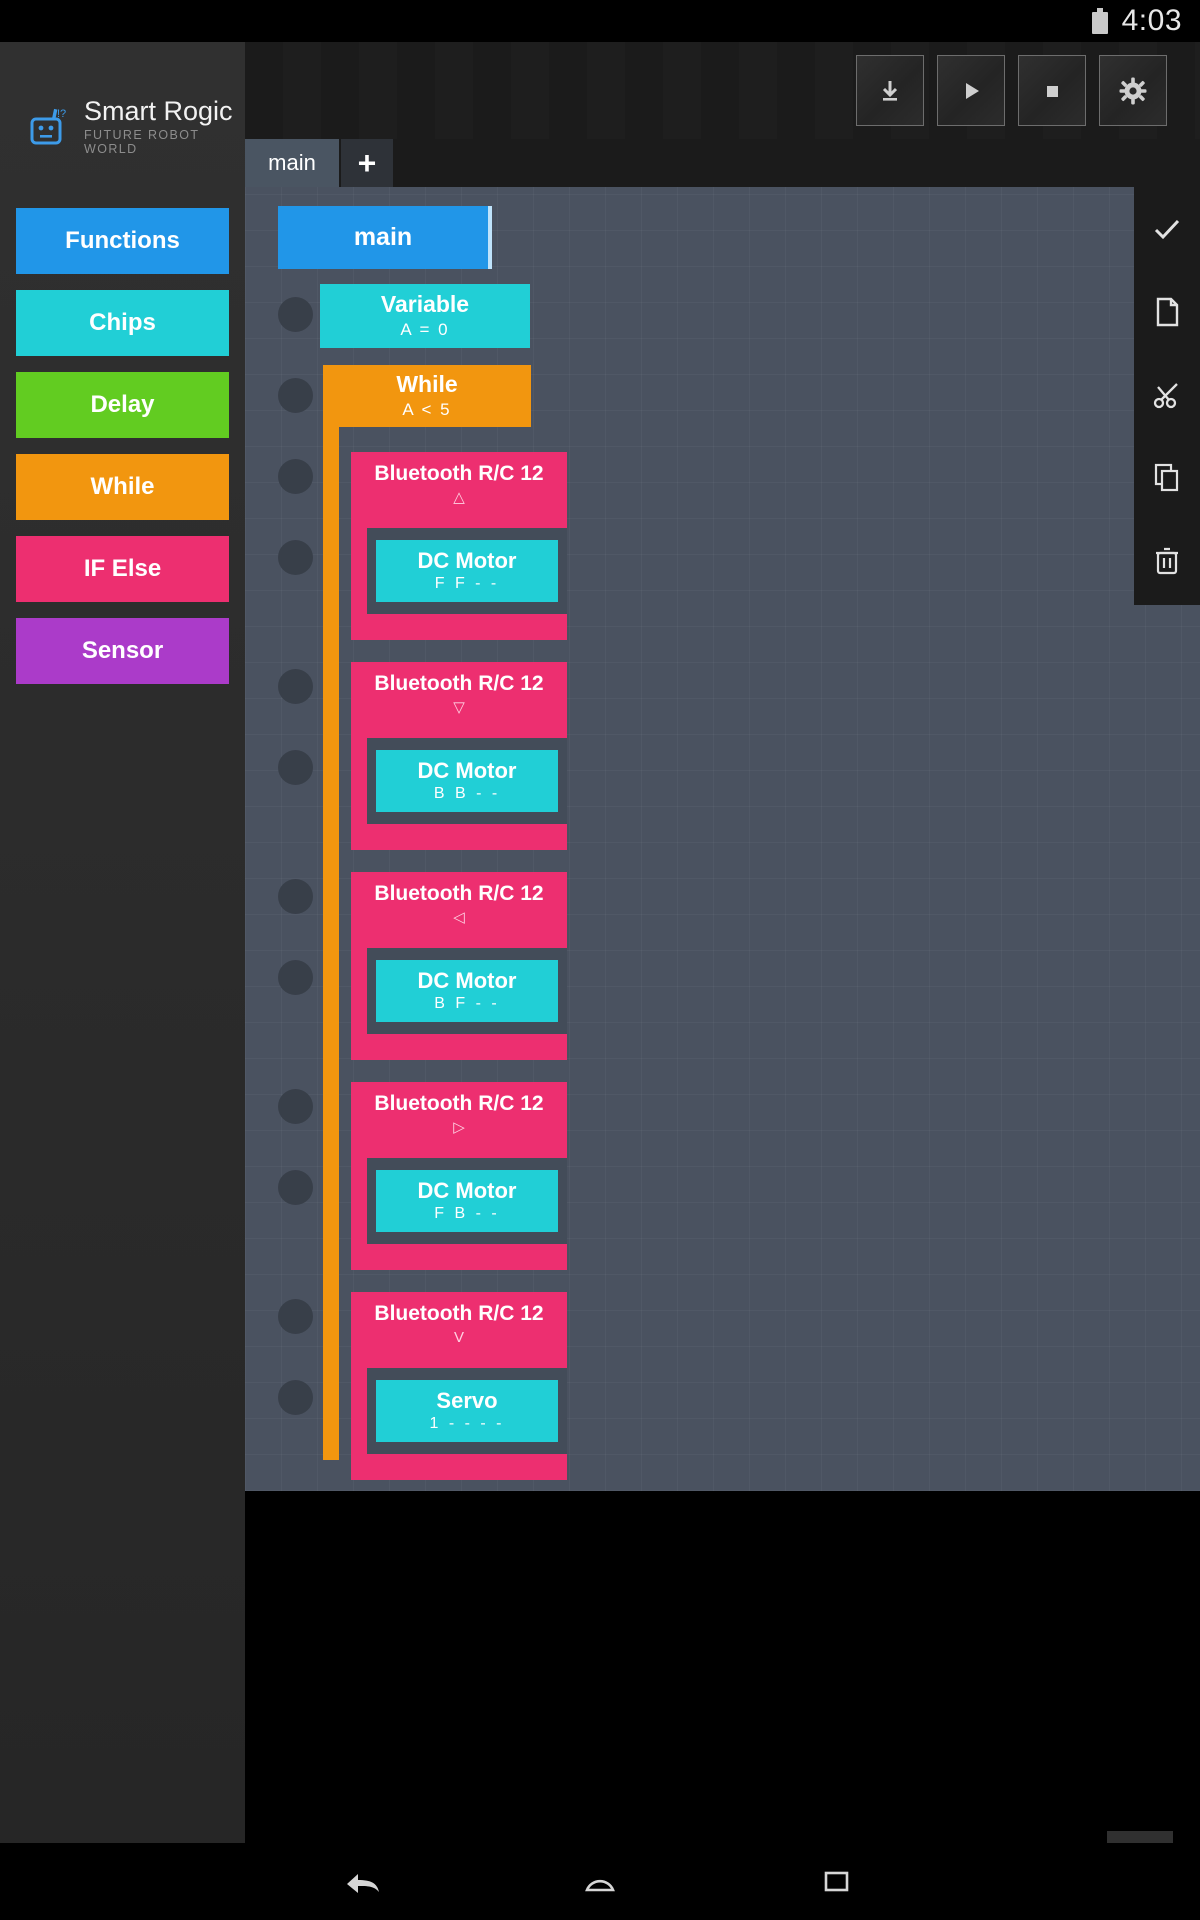  I want to click on block-main-label: main, so click(383, 237).